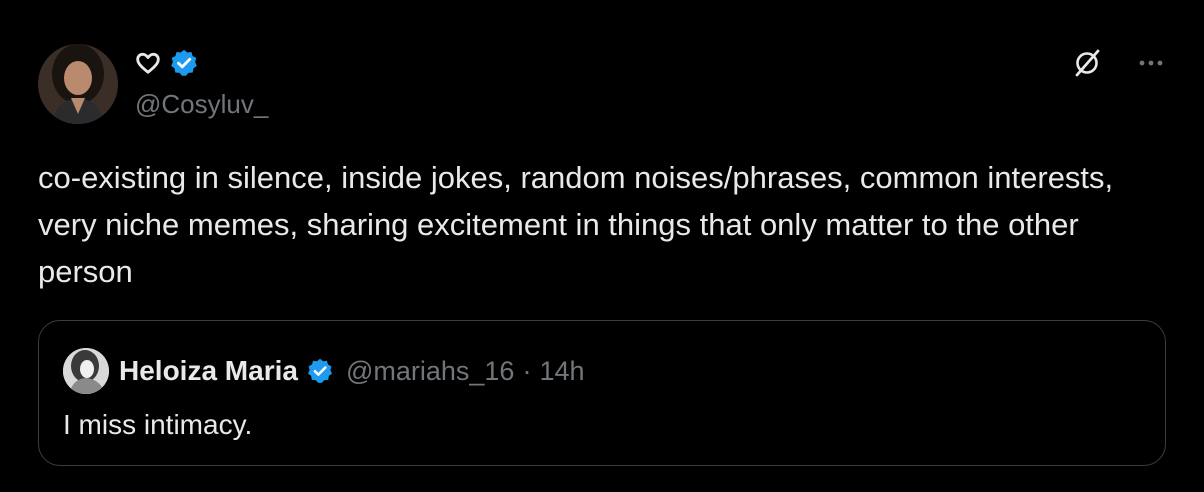 The height and width of the screenshot is (492, 1204). What do you see at coordinates (201, 104) in the screenshot?
I see `user-handle: @Cosyluv_` at bounding box center [201, 104].